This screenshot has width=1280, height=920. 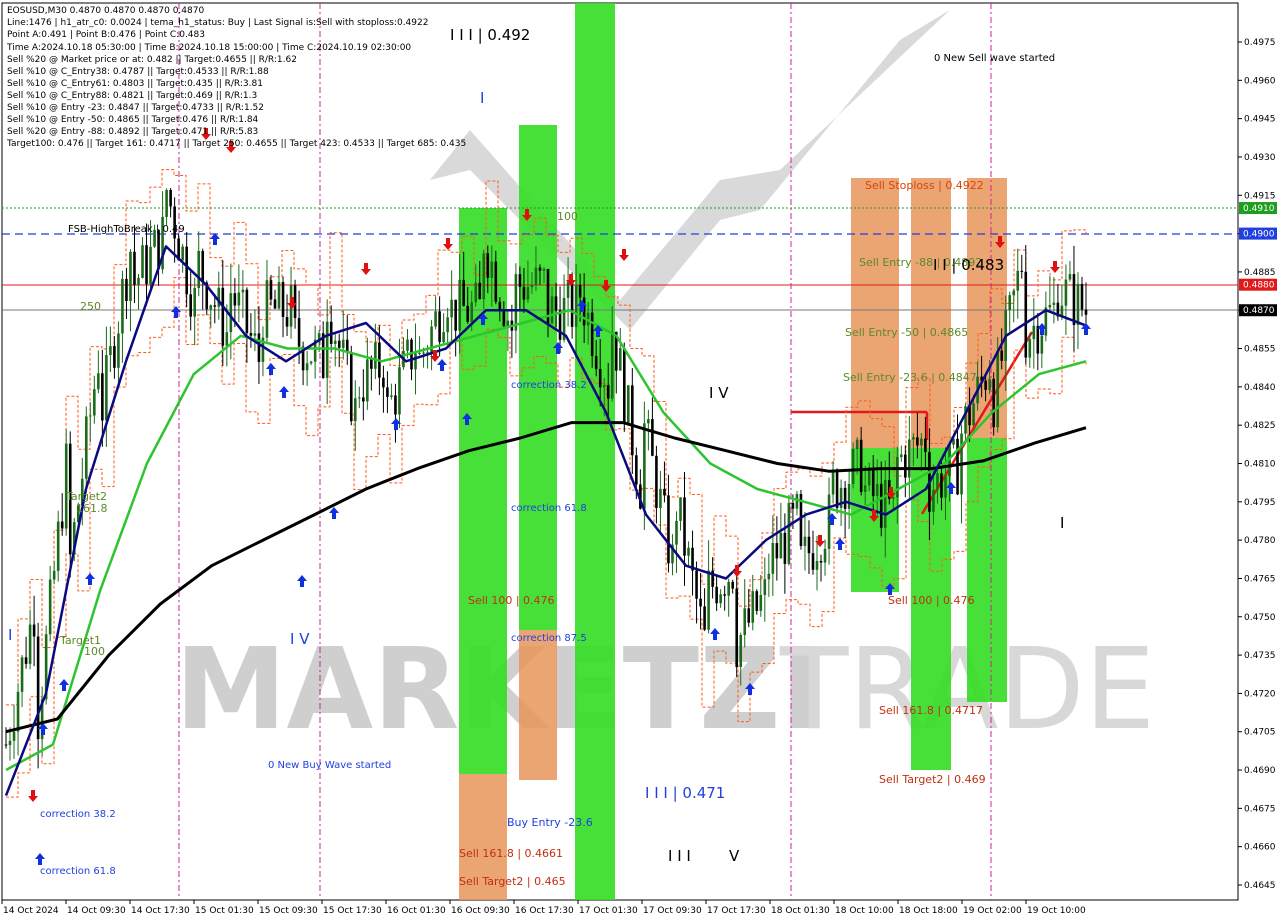 What do you see at coordinates (1260, 541) in the screenshot?
I see `price-tick-label: 0.4780` at bounding box center [1260, 541].